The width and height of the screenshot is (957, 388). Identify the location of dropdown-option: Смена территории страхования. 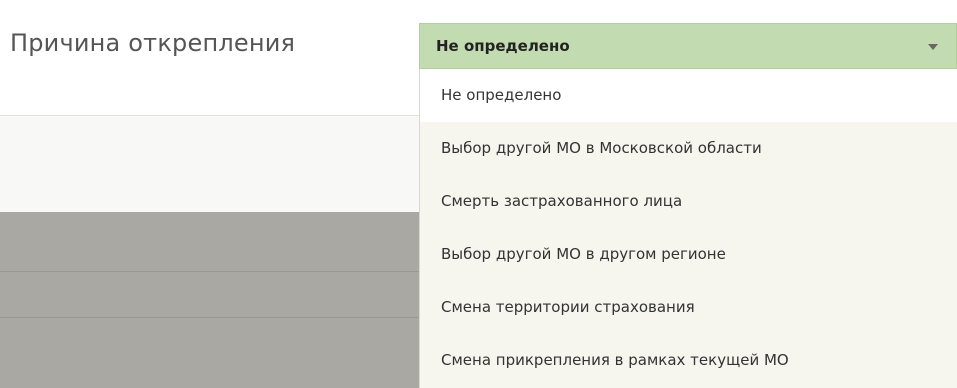
(688, 307).